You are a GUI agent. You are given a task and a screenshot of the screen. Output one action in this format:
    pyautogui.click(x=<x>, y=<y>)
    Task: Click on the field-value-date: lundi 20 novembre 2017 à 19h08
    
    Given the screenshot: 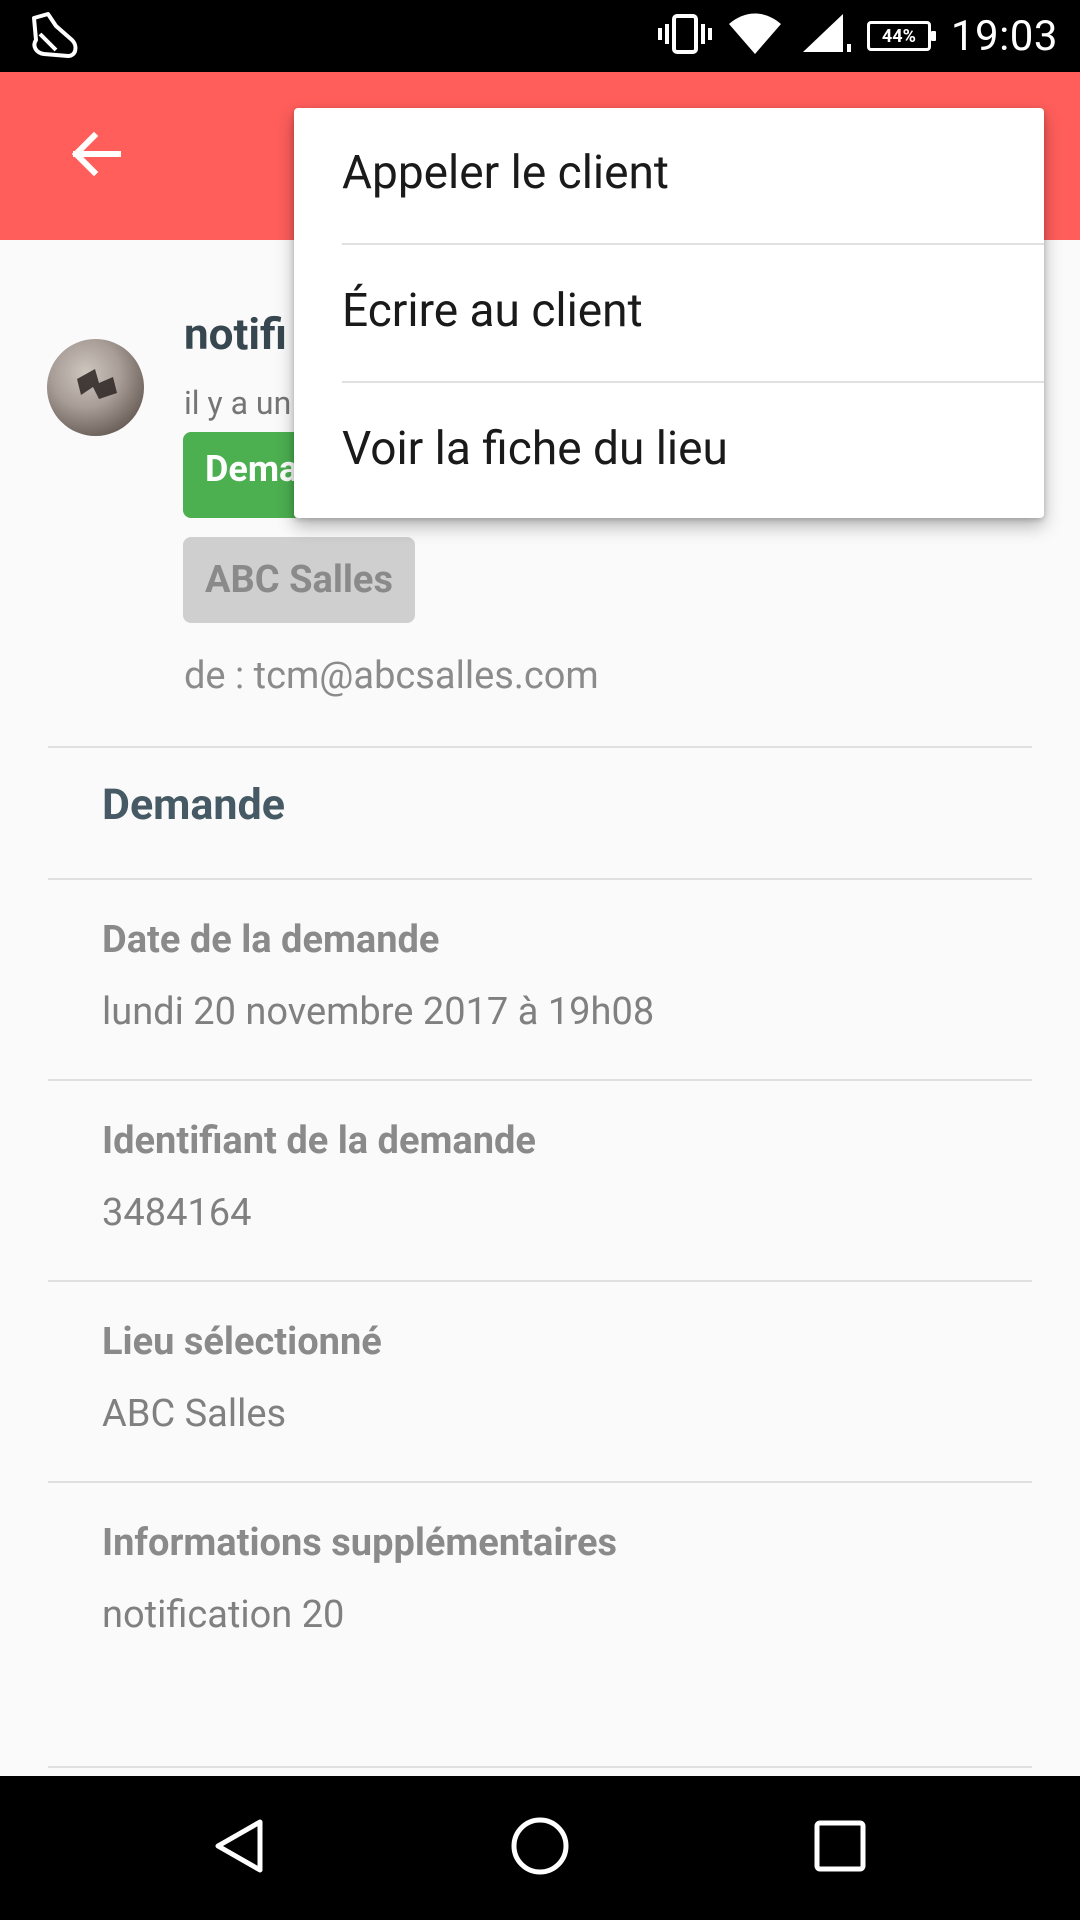 What is the action you would take?
    pyautogui.click(x=378, y=1012)
    